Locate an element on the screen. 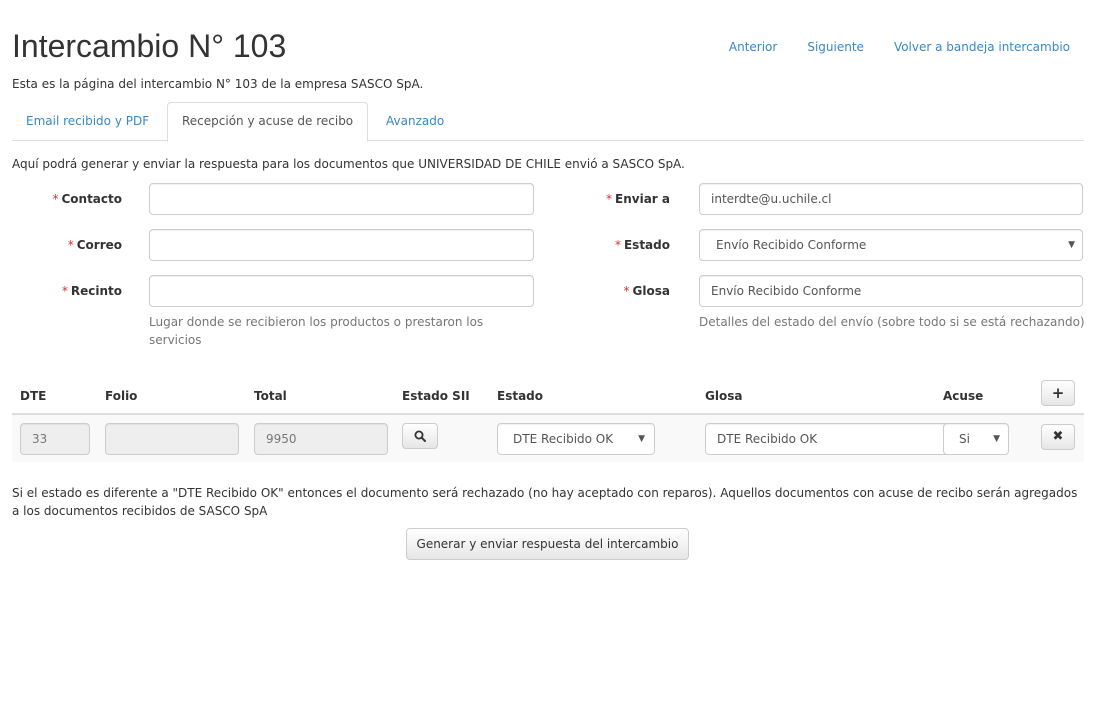 The width and height of the screenshot is (1100, 720). tab-email-pdf: Email recibido y PDF is located at coordinates (87, 121).